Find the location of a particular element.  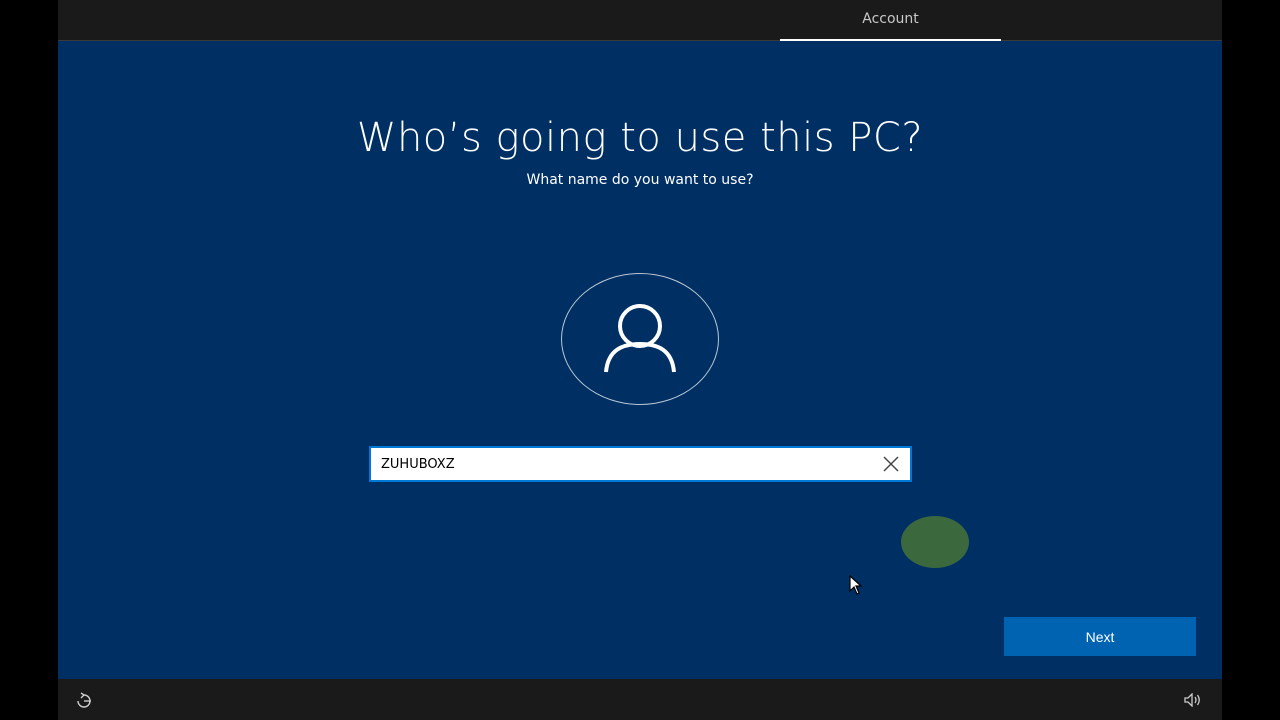

mouse-cursor-icon is located at coordinates (856, 585).